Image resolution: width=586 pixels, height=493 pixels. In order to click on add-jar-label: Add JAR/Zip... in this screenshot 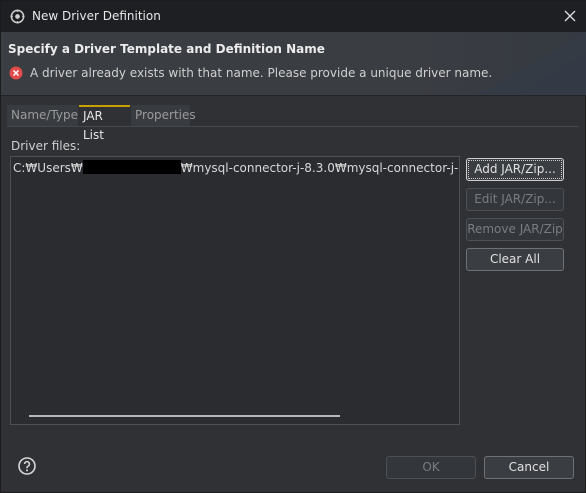, I will do `click(515, 169)`.